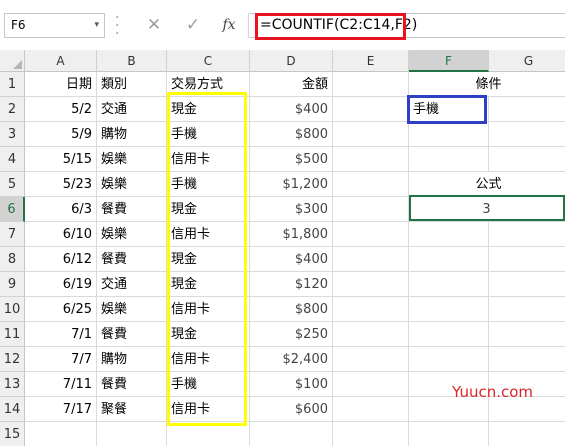 The height and width of the screenshot is (446, 565). What do you see at coordinates (487, 184) in the screenshot?
I see `cell-f5: 公式` at bounding box center [487, 184].